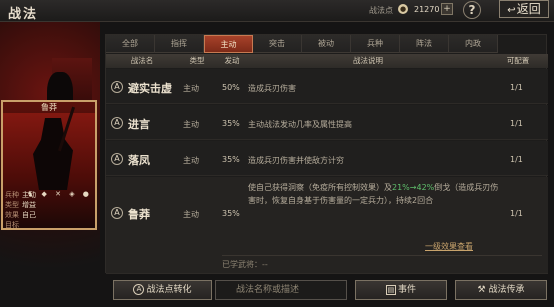  I want to click on back-button: ↩返回, so click(524, 9).